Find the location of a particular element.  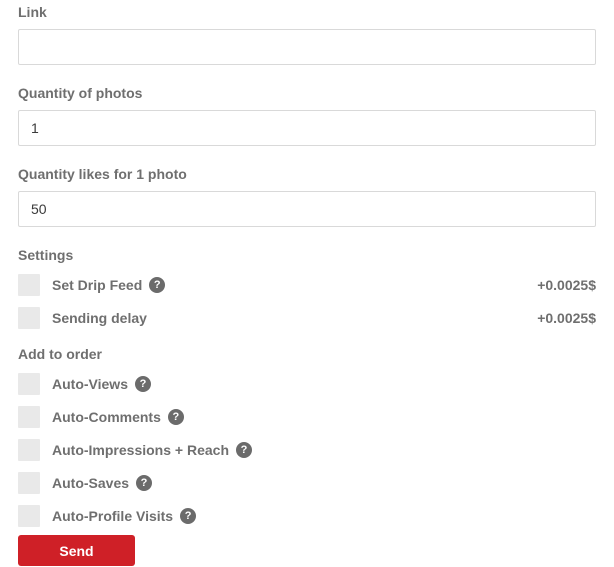

addon-row-auto-views: Auto-Views ? is located at coordinates (307, 384).